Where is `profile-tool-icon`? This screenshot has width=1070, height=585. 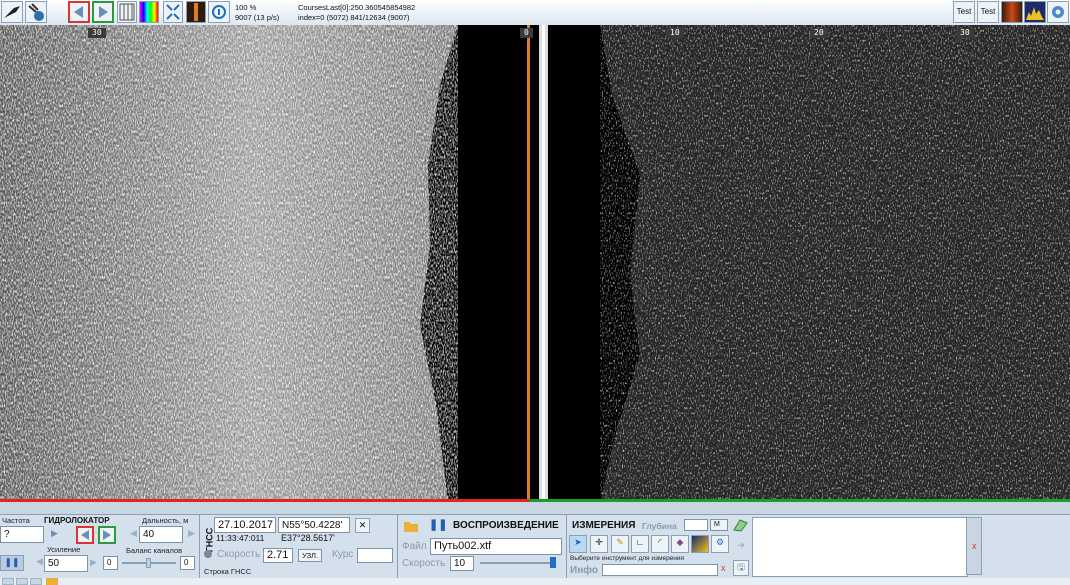
profile-tool-icon is located at coordinates (700, 544).